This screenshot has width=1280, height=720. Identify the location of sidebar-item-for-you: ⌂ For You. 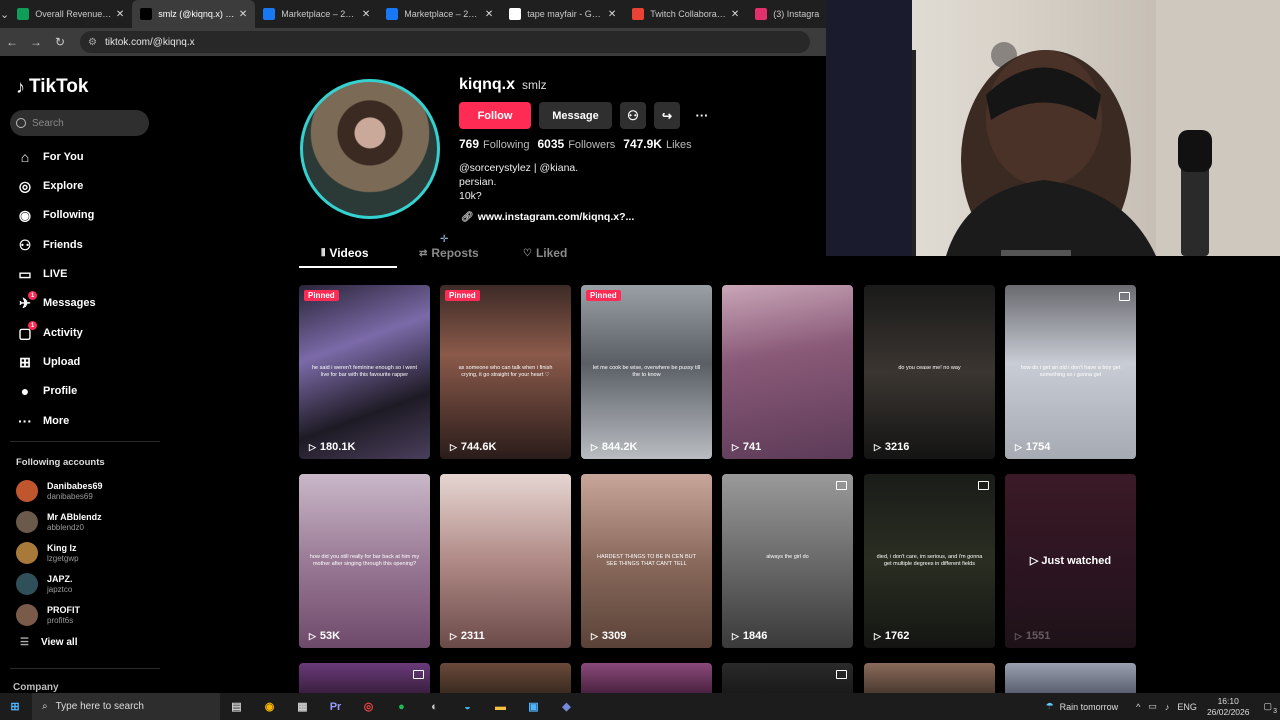
(91, 157).